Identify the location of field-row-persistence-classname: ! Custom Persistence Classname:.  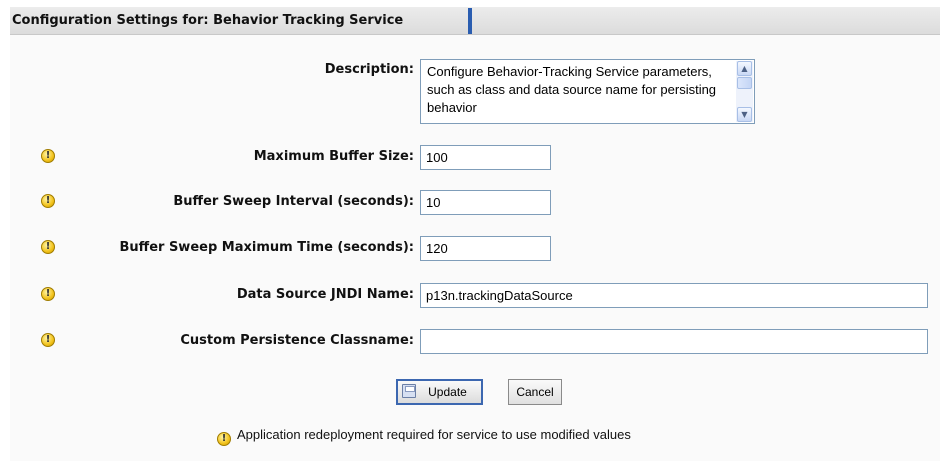
(475, 341).